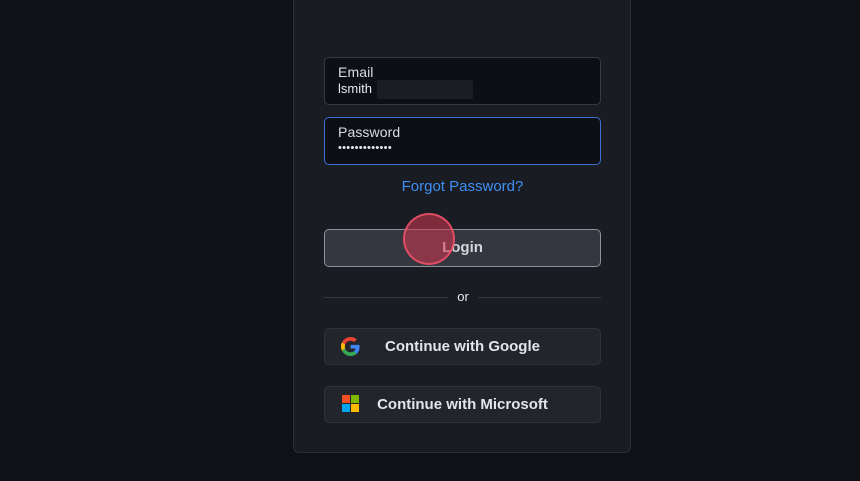  What do you see at coordinates (356, 72) in the screenshot?
I see `email-label: Email` at bounding box center [356, 72].